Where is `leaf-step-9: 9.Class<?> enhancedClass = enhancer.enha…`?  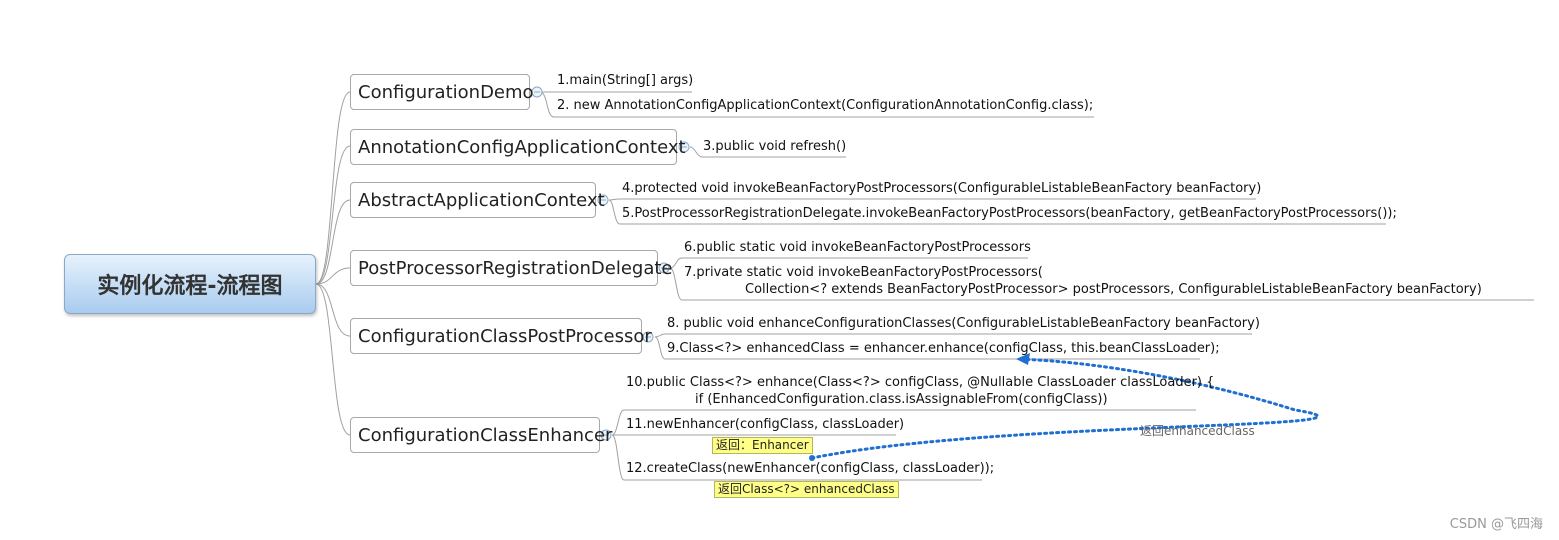 leaf-step-9: 9.Class<?> enhancedClass = enhancer.enha… is located at coordinates (943, 348).